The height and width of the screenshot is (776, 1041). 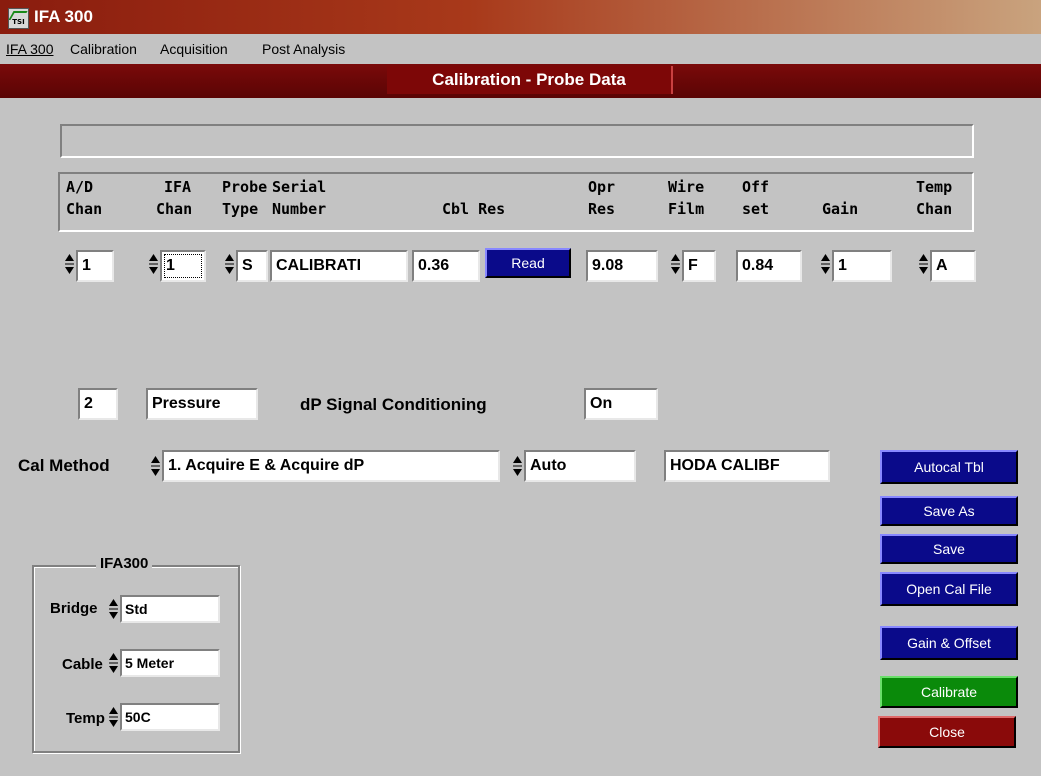 I want to click on dp-signal-conditioning-field: On, so click(x=621, y=404).